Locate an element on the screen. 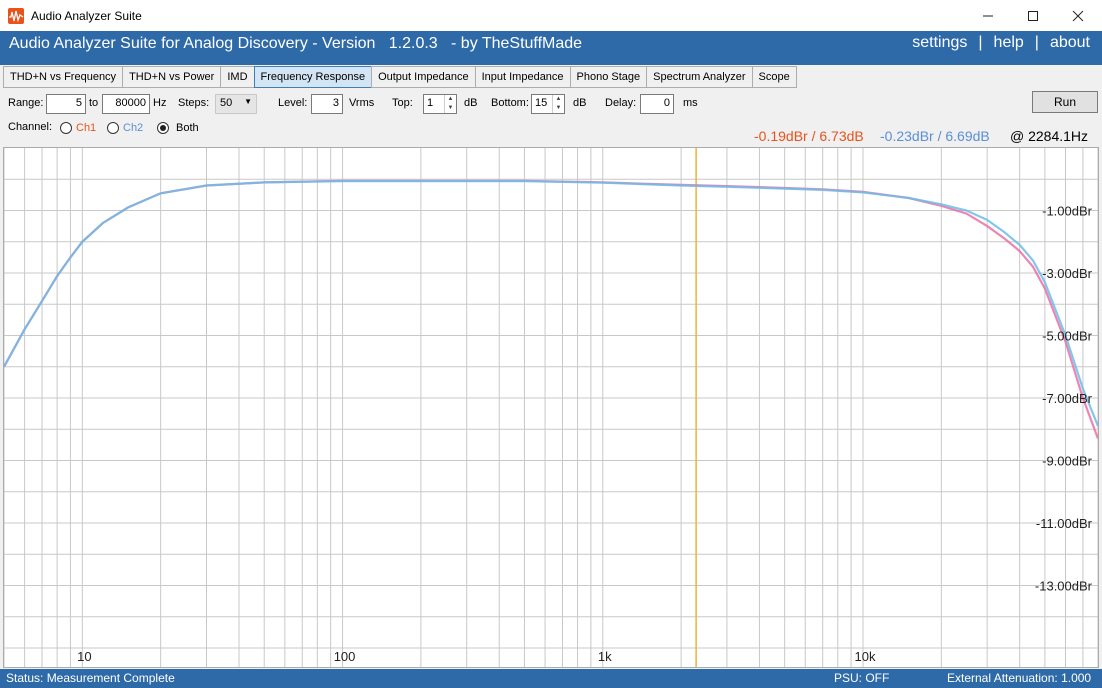  tab-phono-stage: Phono Stage is located at coordinates (608, 77).